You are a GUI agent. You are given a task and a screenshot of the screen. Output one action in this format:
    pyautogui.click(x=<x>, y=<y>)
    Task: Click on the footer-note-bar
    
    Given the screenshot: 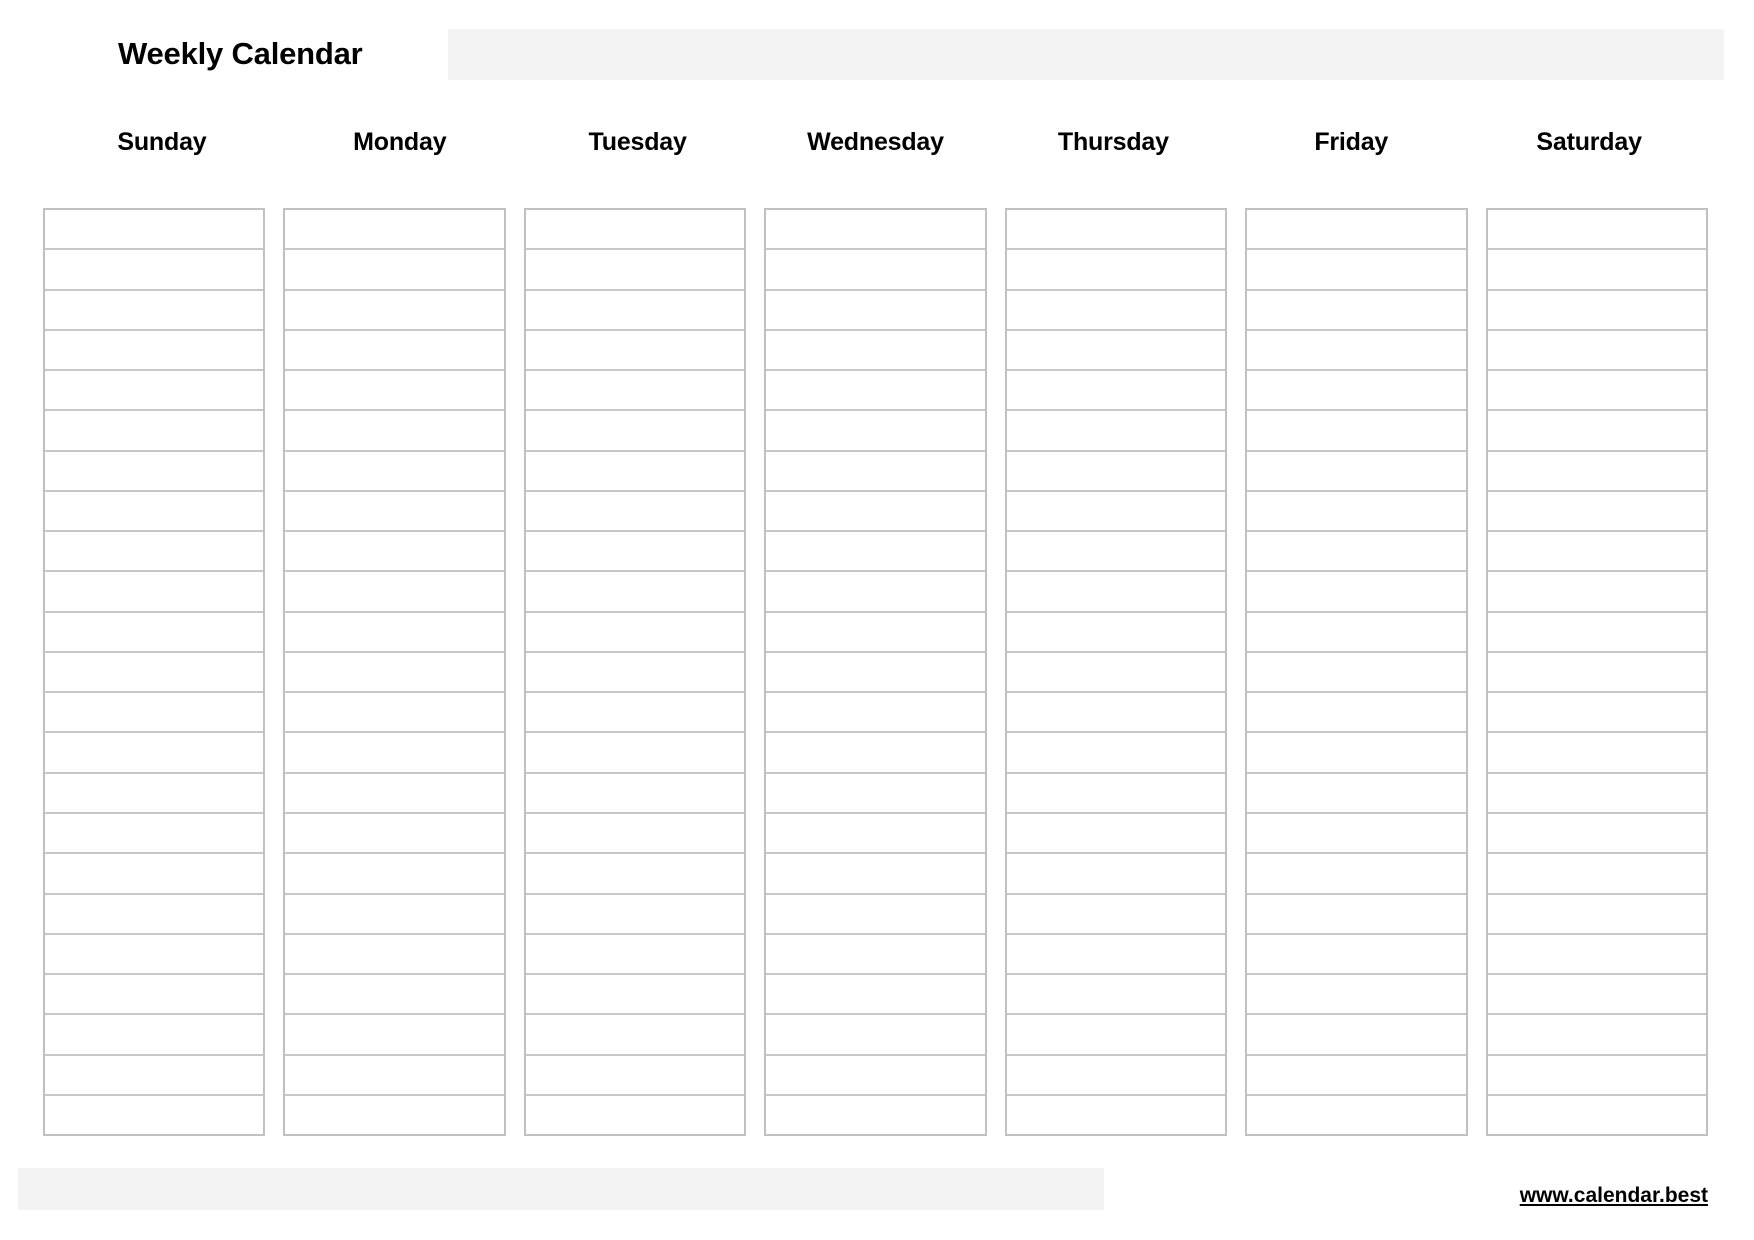 What is the action you would take?
    pyautogui.click(x=561, y=1189)
    